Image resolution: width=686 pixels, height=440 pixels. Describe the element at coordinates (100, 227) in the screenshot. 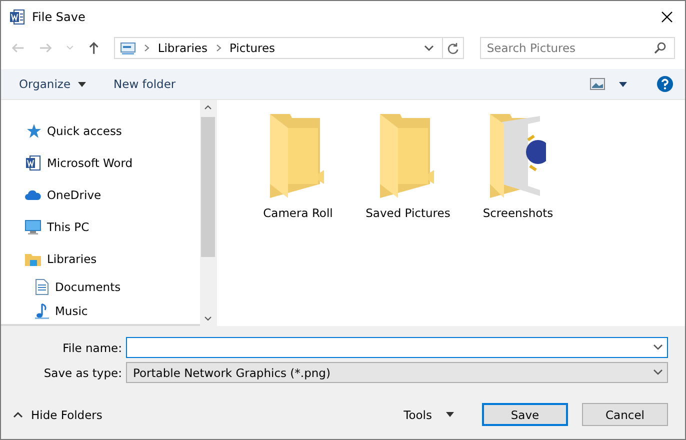

I see `sidebar-item: This PC` at that location.